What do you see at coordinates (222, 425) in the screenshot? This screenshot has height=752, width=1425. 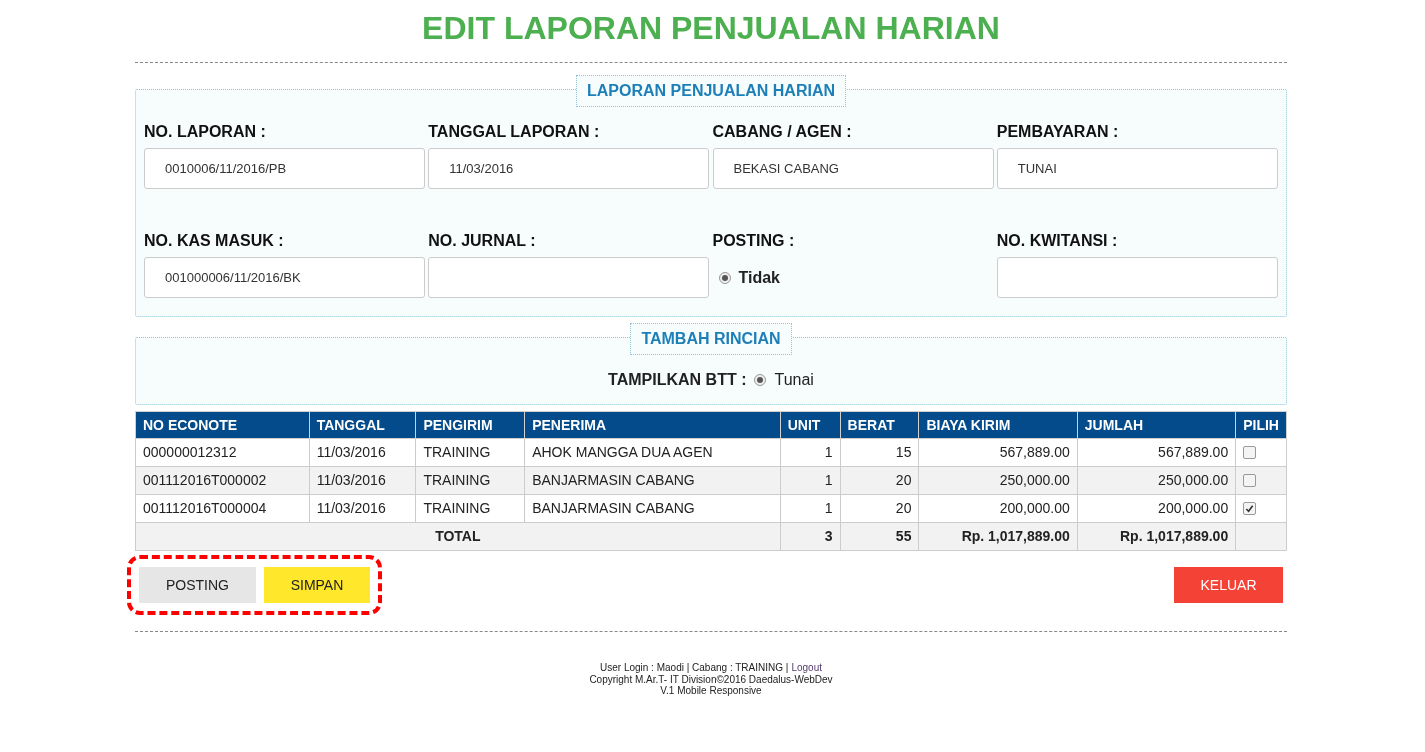 I see `column-header: NO ECONOTE` at bounding box center [222, 425].